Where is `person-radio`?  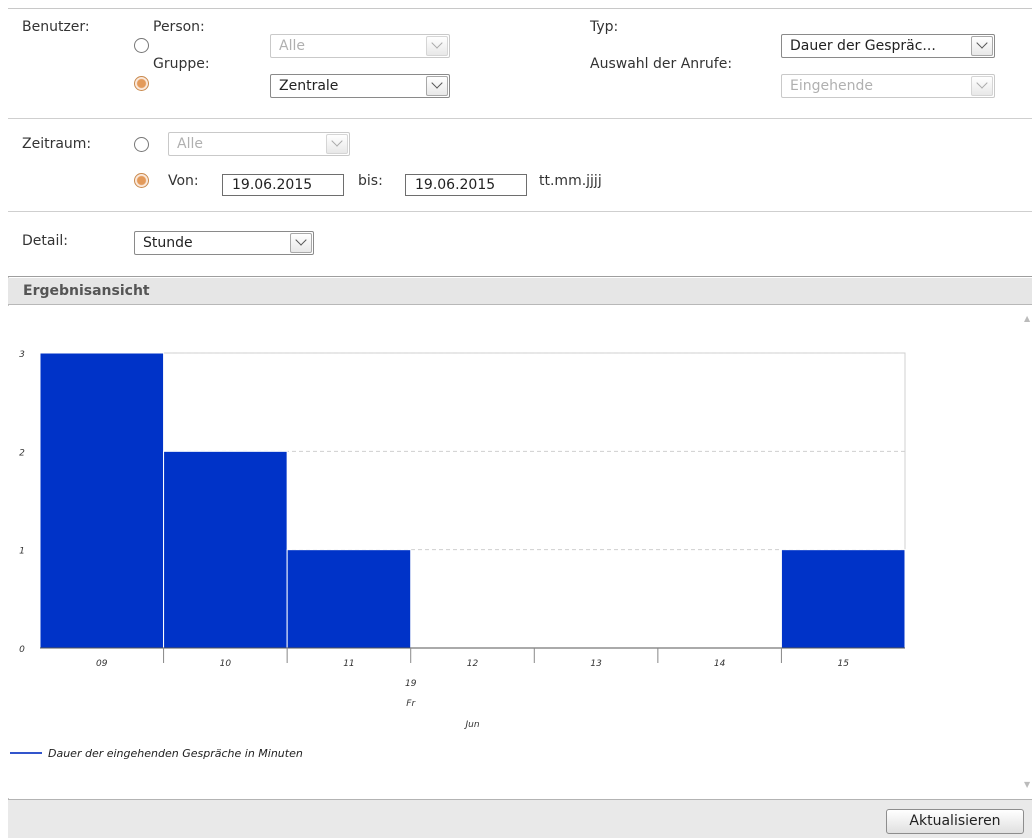 person-radio is located at coordinates (141, 45).